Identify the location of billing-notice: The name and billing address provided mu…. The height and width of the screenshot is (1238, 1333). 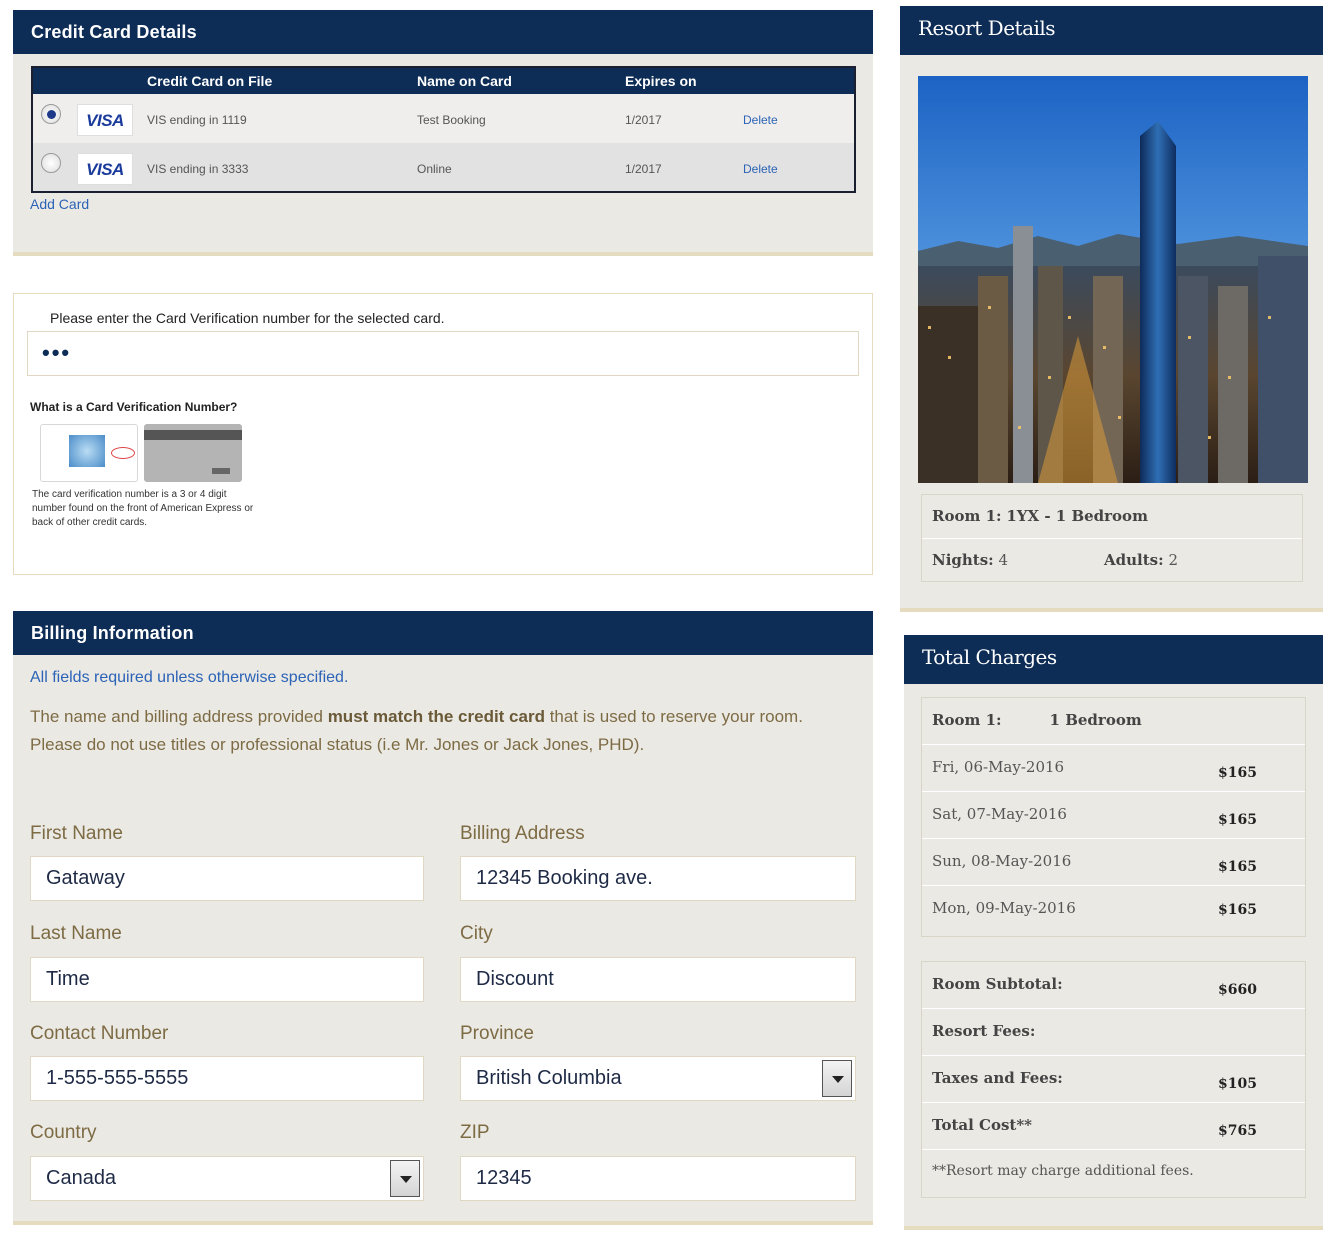
(430, 731).